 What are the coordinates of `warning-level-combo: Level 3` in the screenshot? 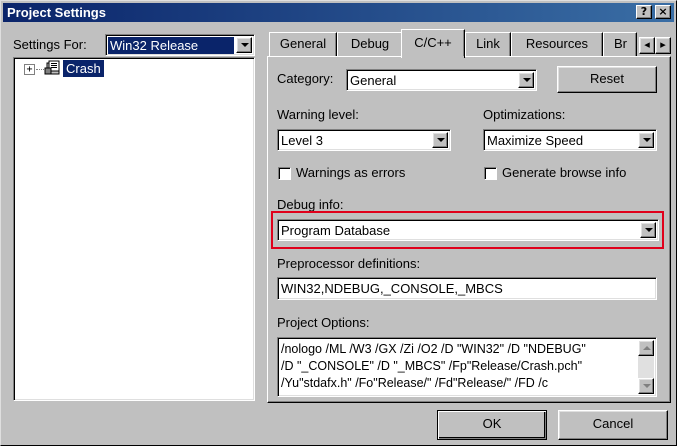 It's located at (364, 140).